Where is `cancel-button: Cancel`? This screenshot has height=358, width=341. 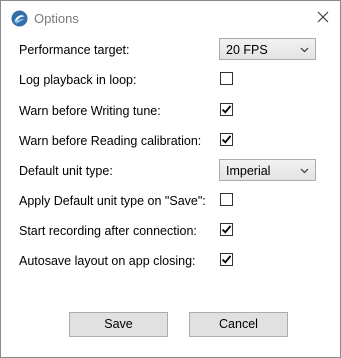
cancel-button: Cancel is located at coordinates (238, 324).